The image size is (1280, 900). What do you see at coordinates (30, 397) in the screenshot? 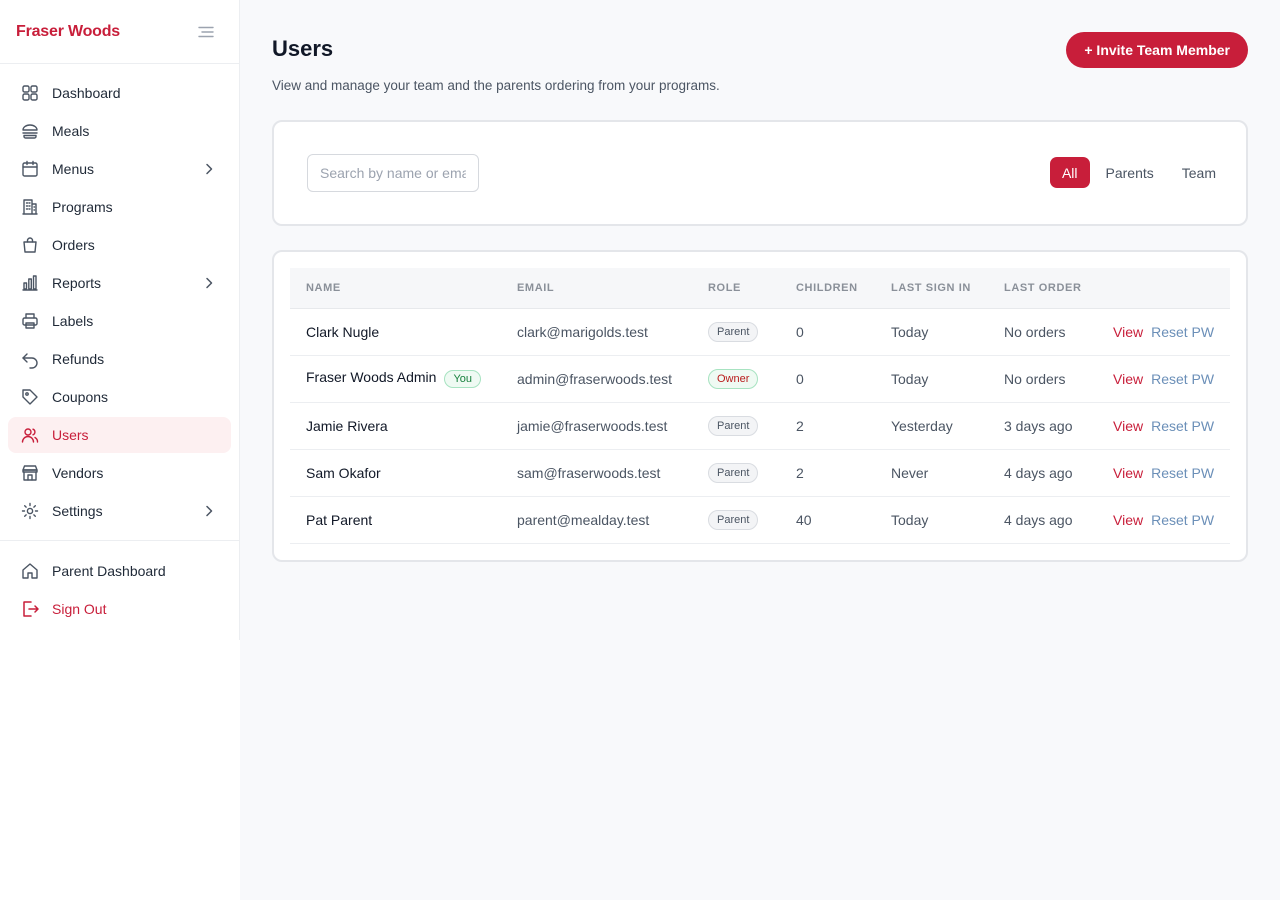
I see `tag-icon` at bounding box center [30, 397].